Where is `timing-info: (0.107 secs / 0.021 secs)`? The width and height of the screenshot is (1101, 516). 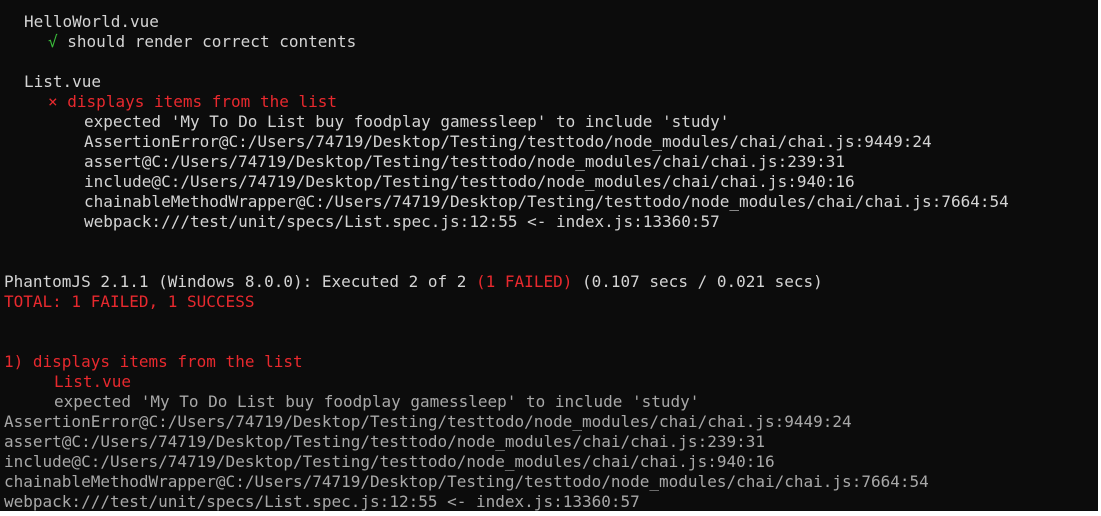
timing-info: (0.107 secs / 0.021 secs) is located at coordinates (702, 281).